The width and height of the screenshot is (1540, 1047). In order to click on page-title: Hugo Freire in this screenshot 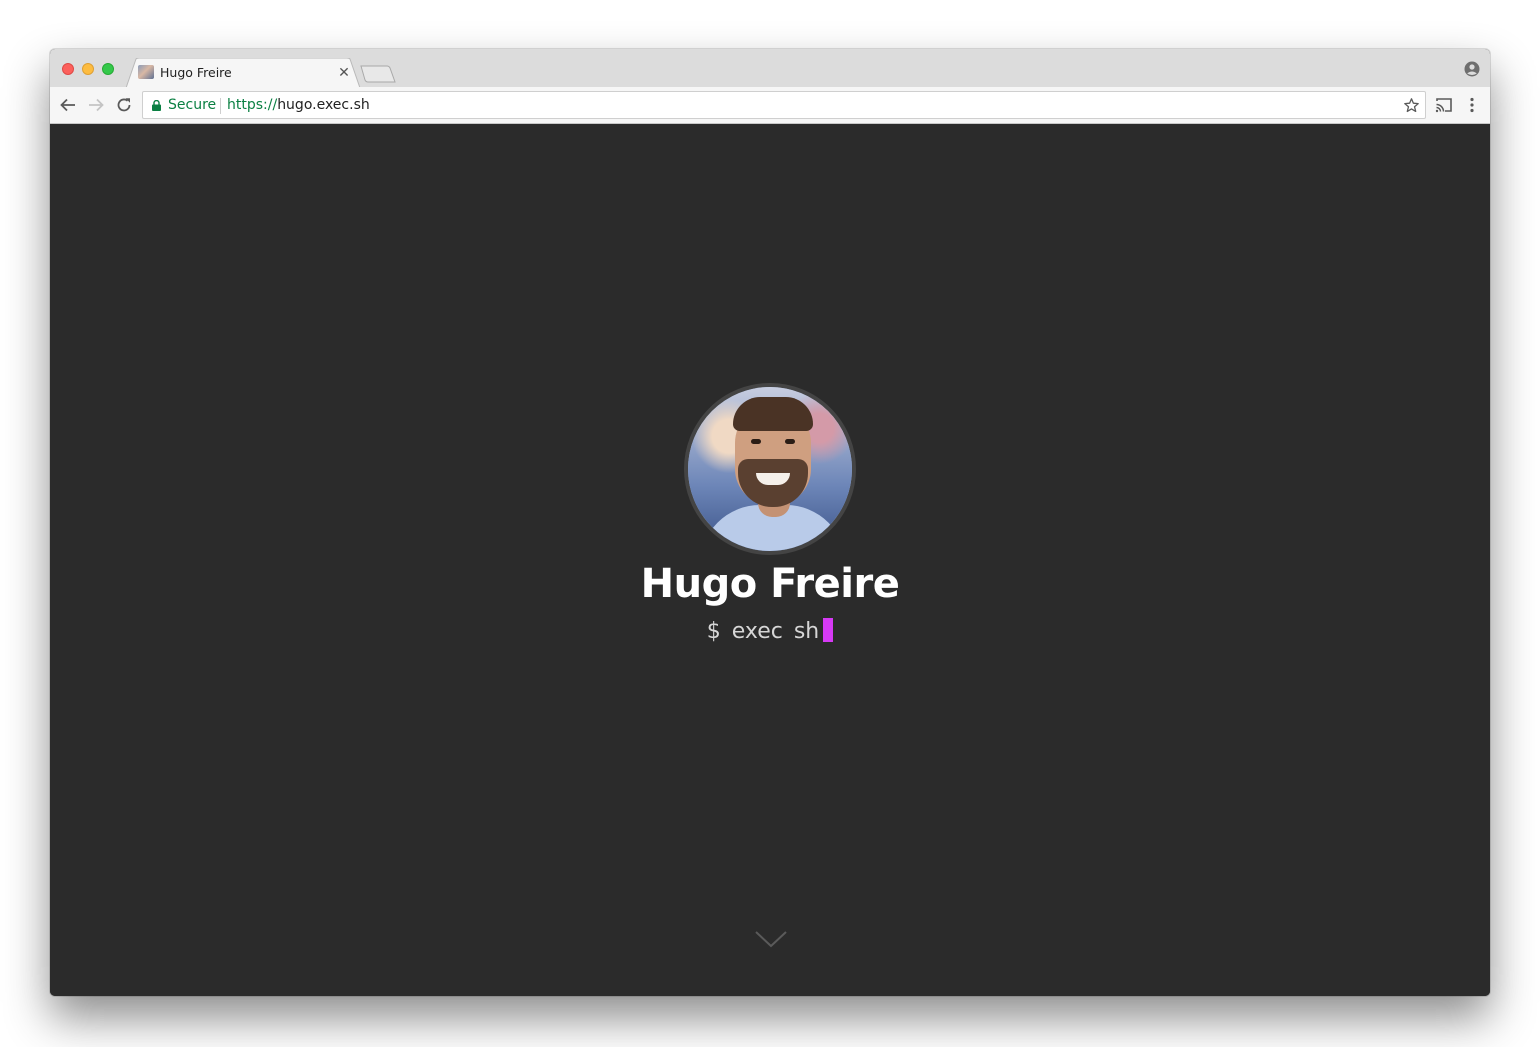, I will do `click(770, 584)`.